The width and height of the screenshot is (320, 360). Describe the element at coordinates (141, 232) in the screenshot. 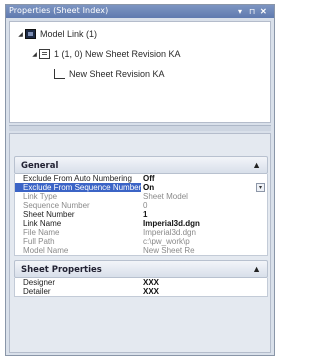

I see `property-row: File Name Imperial3d.dgn` at that location.